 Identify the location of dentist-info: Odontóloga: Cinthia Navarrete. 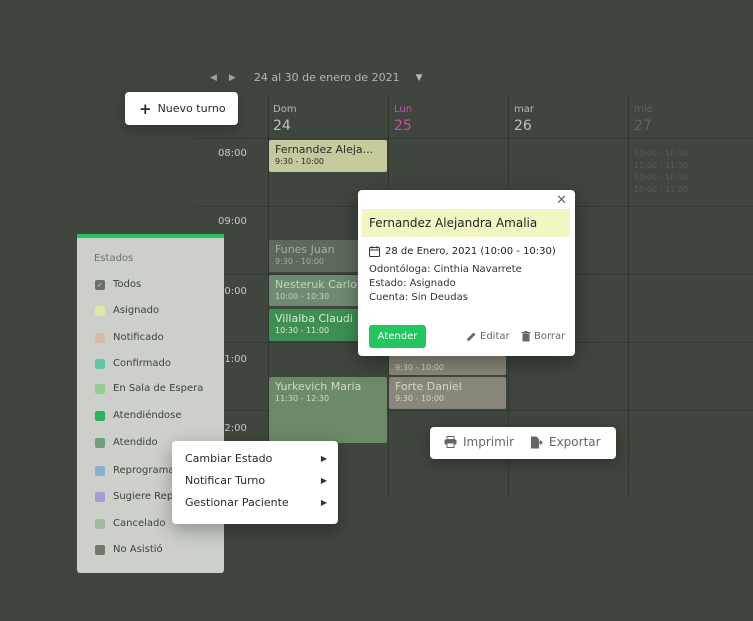
(445, 269).